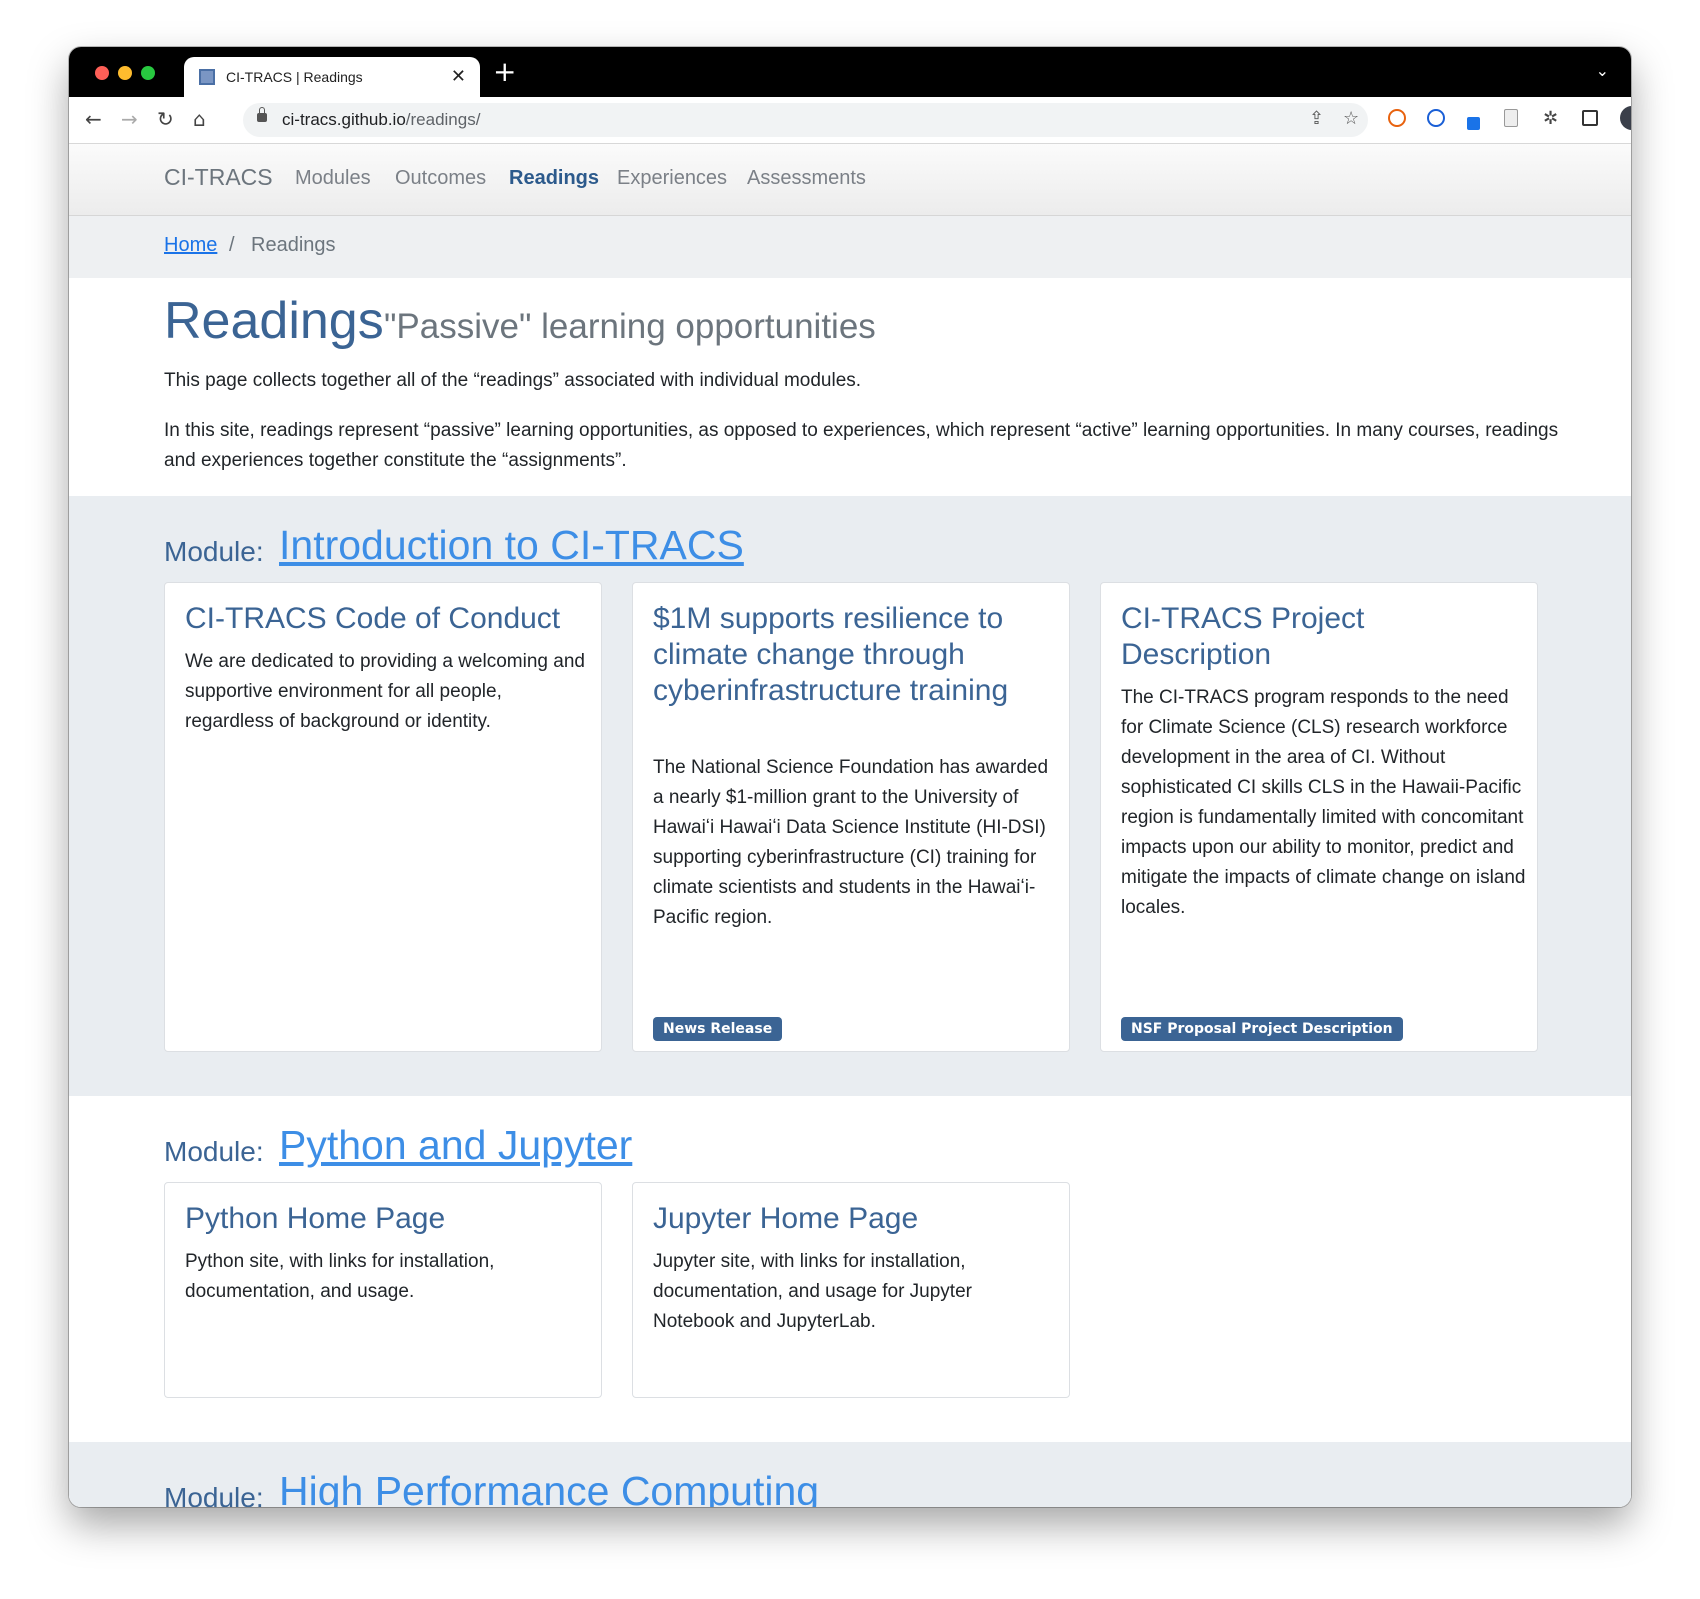 This screenshot has height=1599, width=1700. Describe the element at coordinates (385, 1219) in the screenshot. I see `card-title: Python Home Page` at that location.